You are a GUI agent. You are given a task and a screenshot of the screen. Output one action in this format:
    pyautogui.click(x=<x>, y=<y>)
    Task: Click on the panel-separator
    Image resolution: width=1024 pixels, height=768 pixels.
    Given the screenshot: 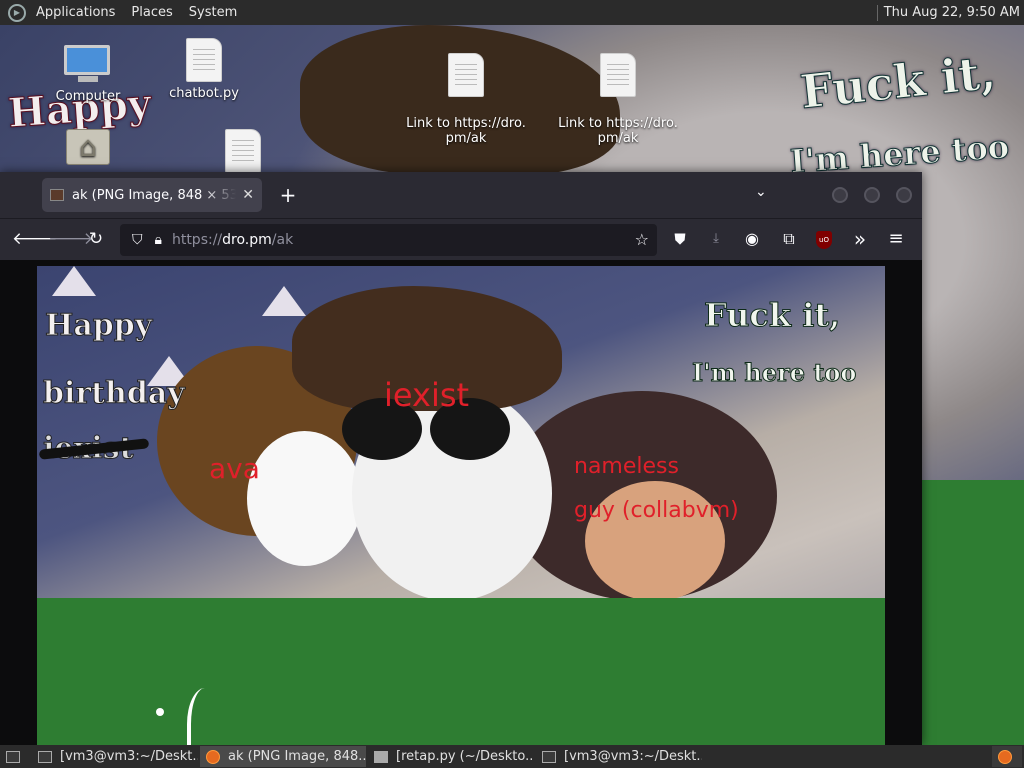 What is the action you would take?
    pyautogui.click(x=877, y=12)
    